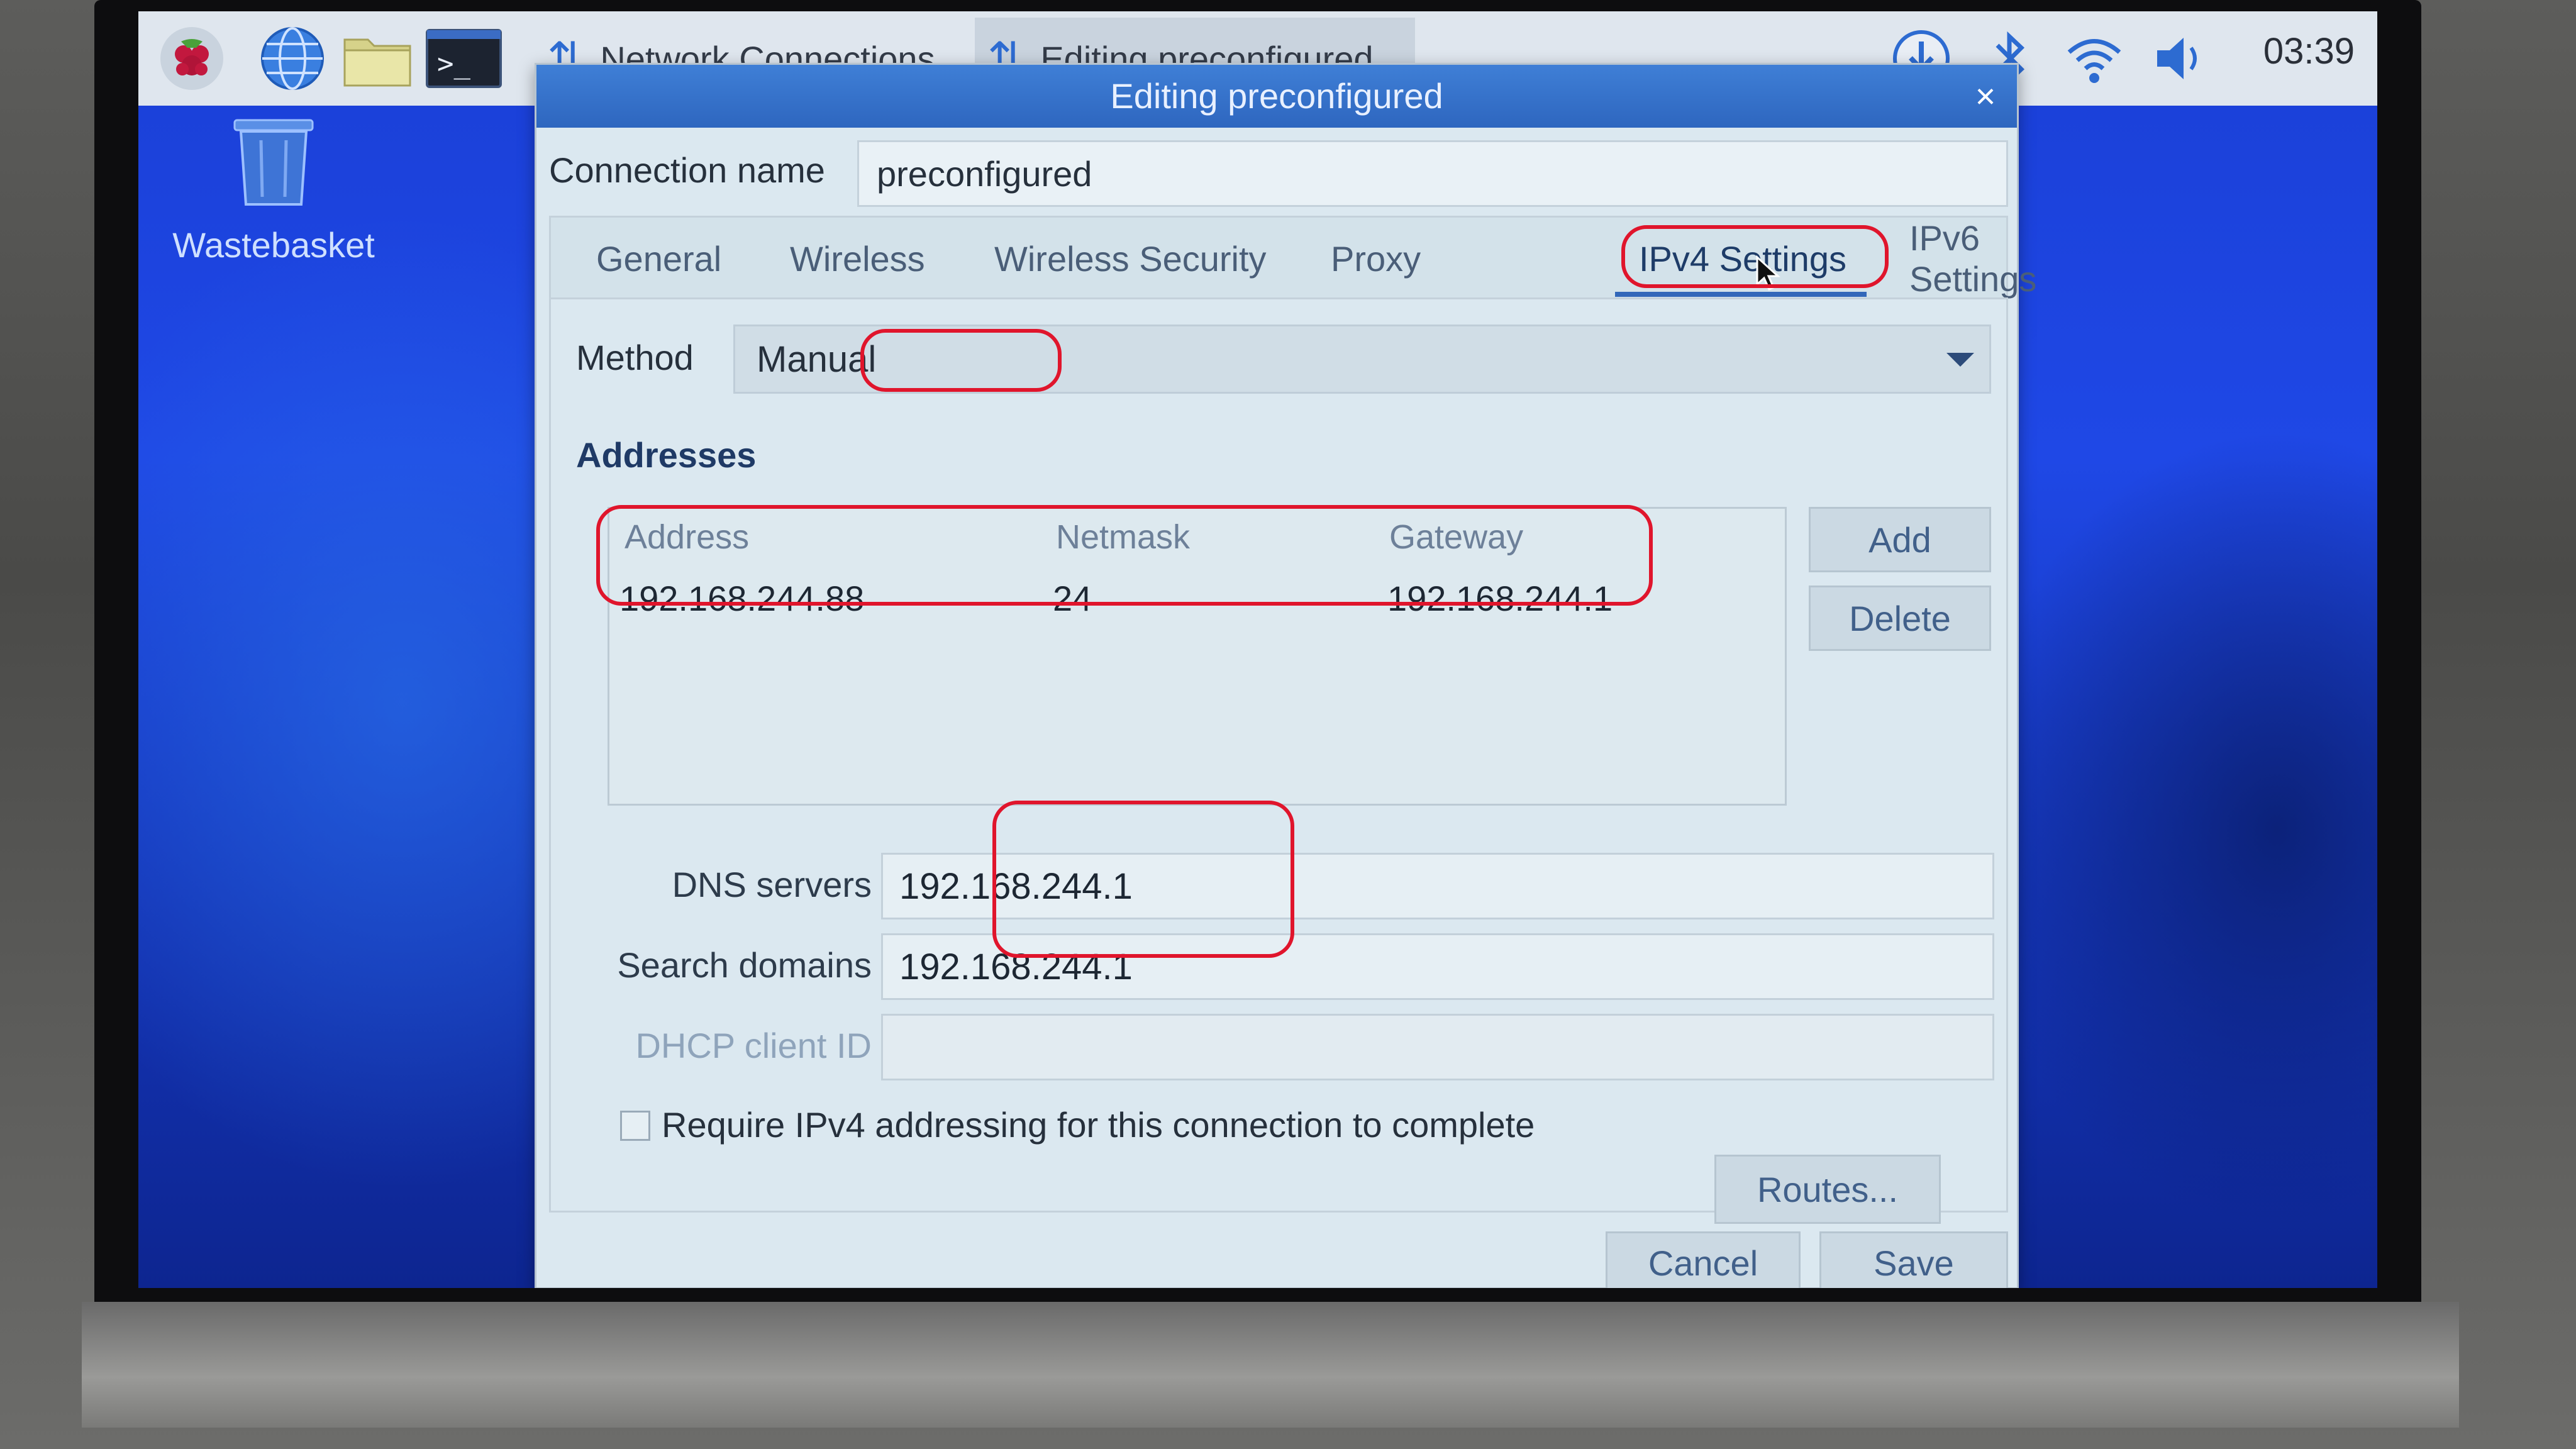  What do you see at coordinates (2094, 58) in the screenshot?
I see `wifi-icon` at bounding box center [2094, 58].